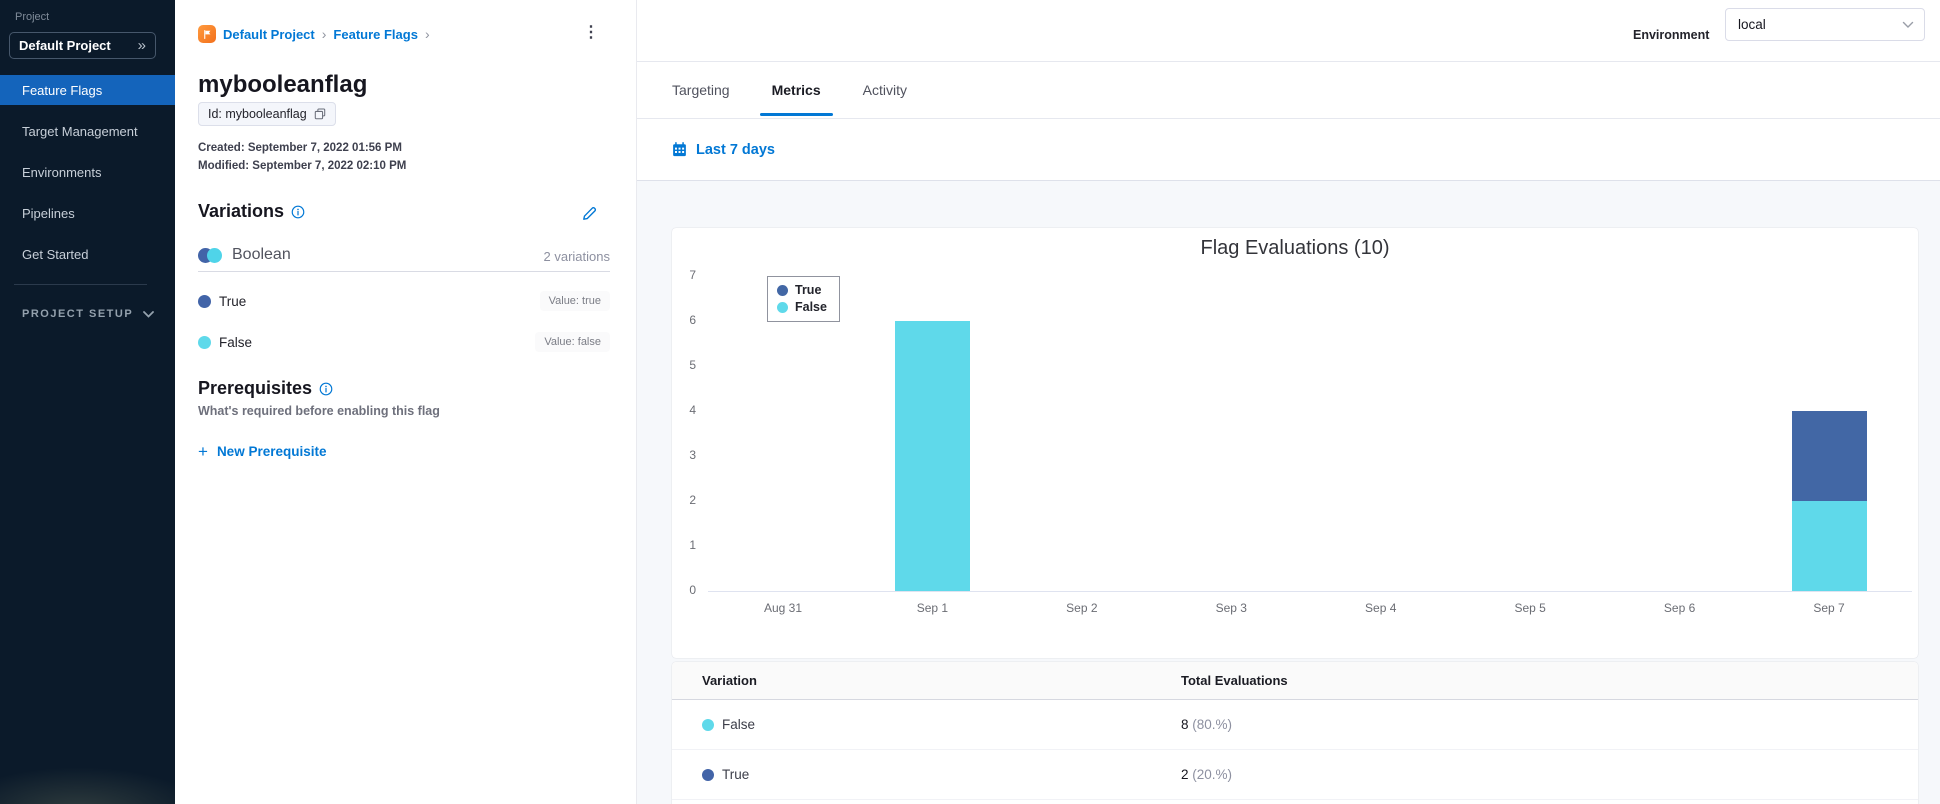 This screenshot has width=1940, height=804. I want to click on boolean-type-icon, so click(210, 255).